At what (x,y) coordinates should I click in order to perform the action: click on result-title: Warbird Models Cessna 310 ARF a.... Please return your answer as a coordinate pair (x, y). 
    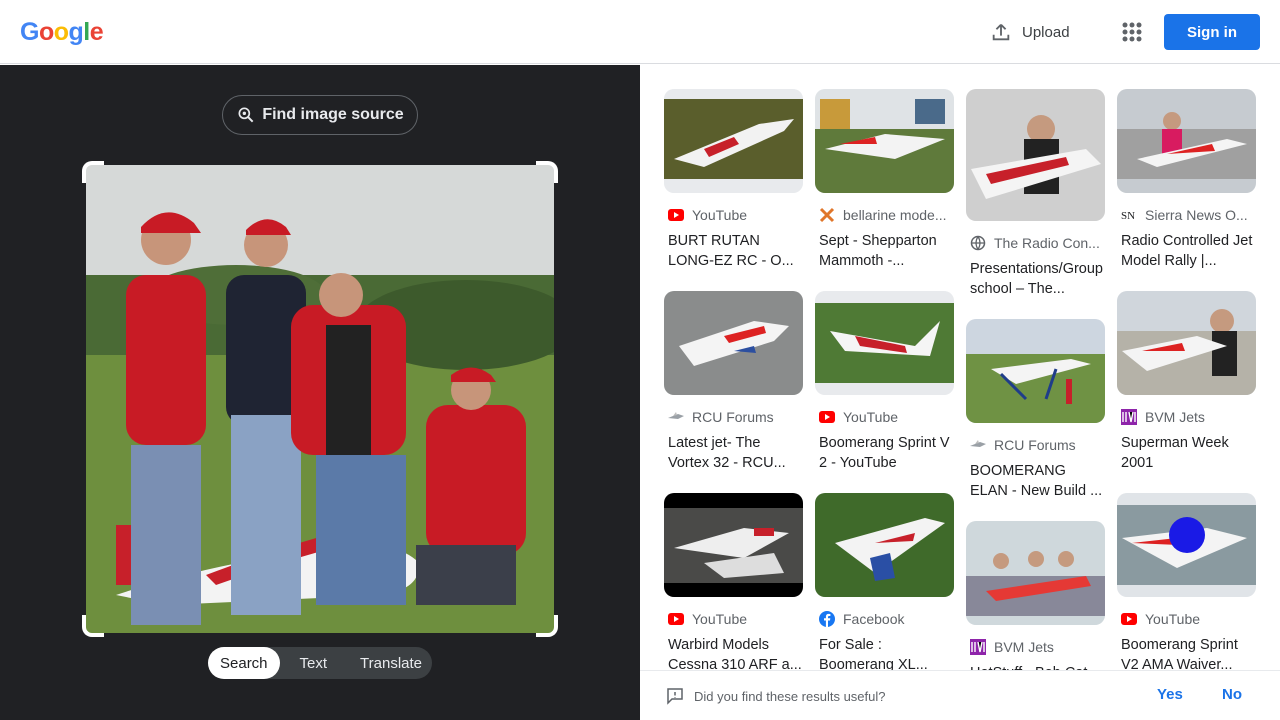
    Looking at the image, I should click on (735, 655).